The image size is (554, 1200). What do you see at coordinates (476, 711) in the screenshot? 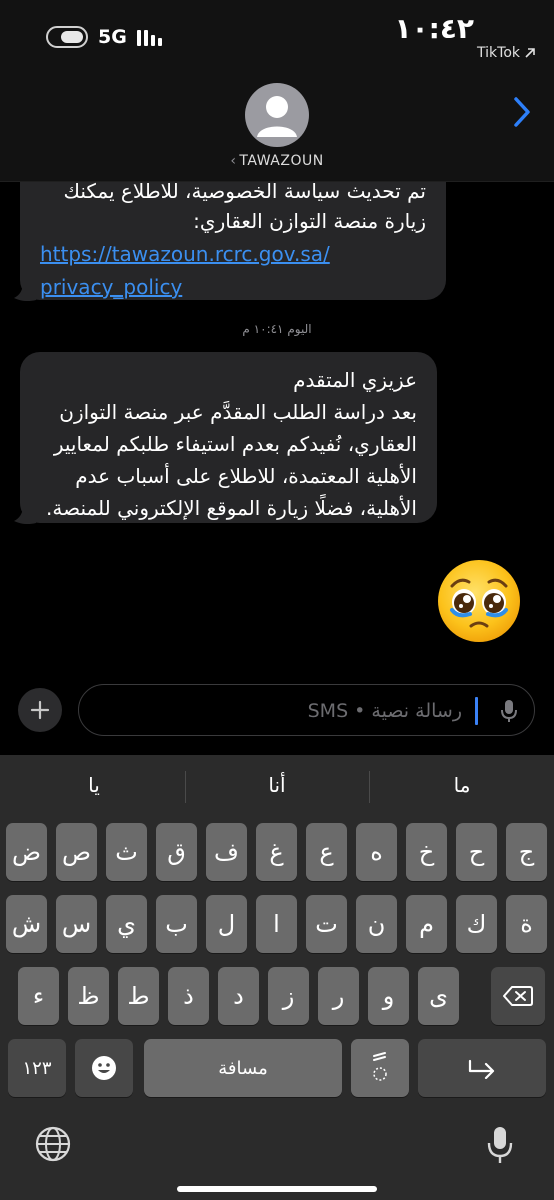
I see `text-caret` at bounding box center [476, 711].